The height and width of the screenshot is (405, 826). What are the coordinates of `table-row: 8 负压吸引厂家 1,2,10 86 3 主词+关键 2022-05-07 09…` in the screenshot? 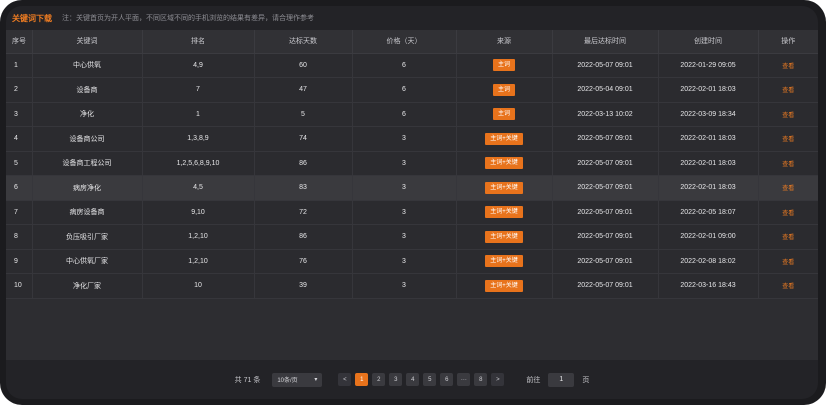 It's located at (412, 237).